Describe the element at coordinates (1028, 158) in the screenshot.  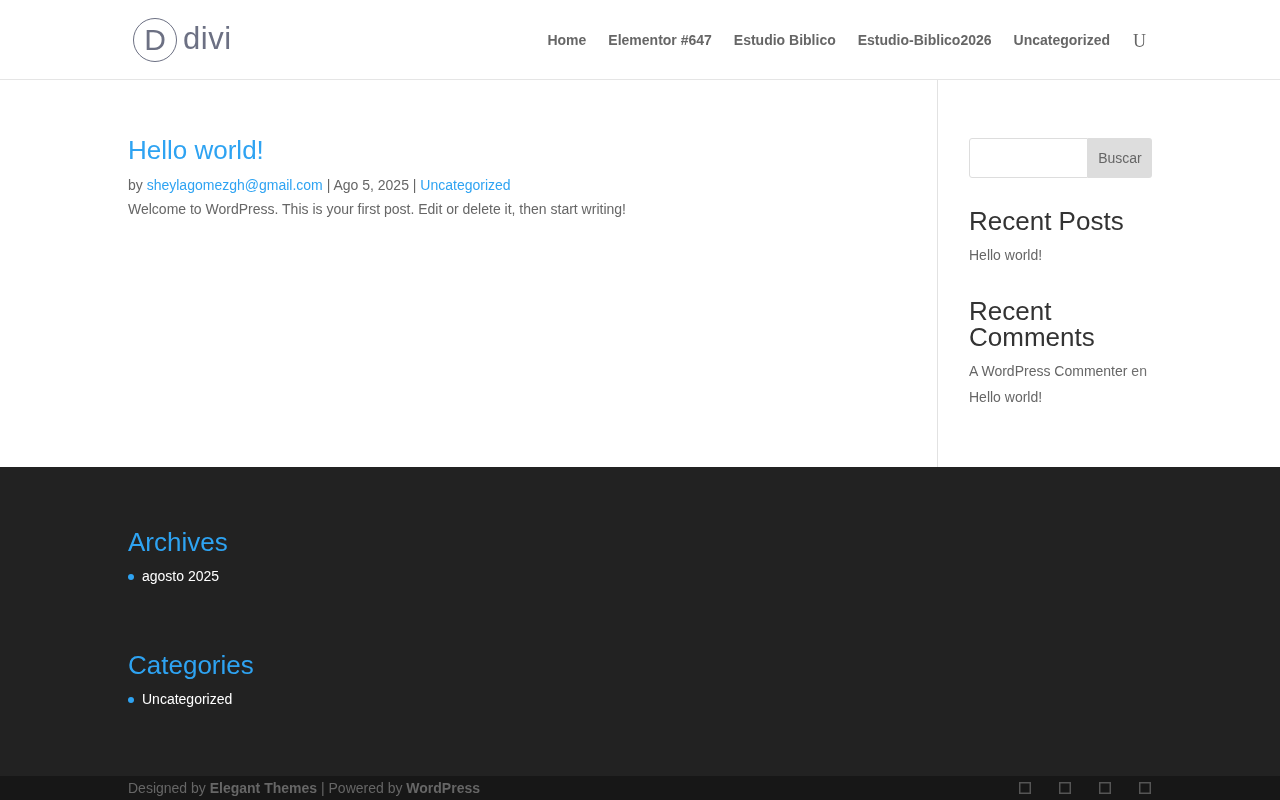
I see `search-field` at that location.